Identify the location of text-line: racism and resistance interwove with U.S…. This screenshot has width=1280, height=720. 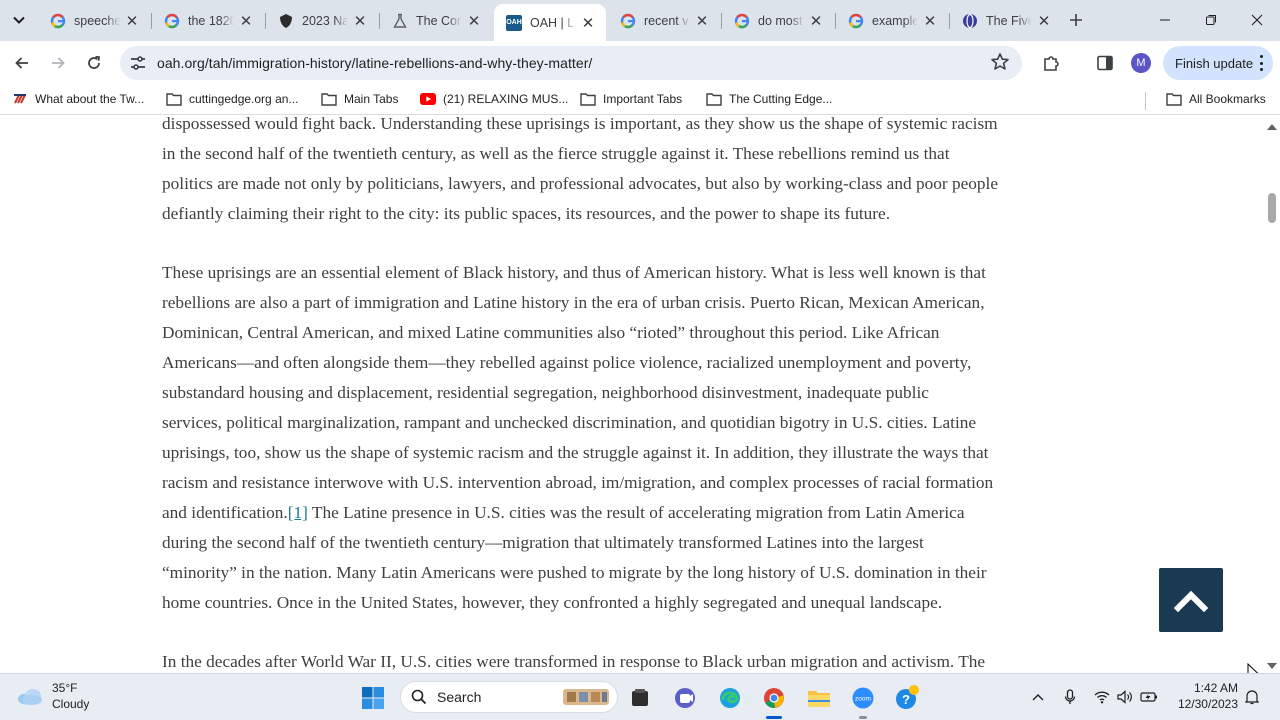
(578, 482).